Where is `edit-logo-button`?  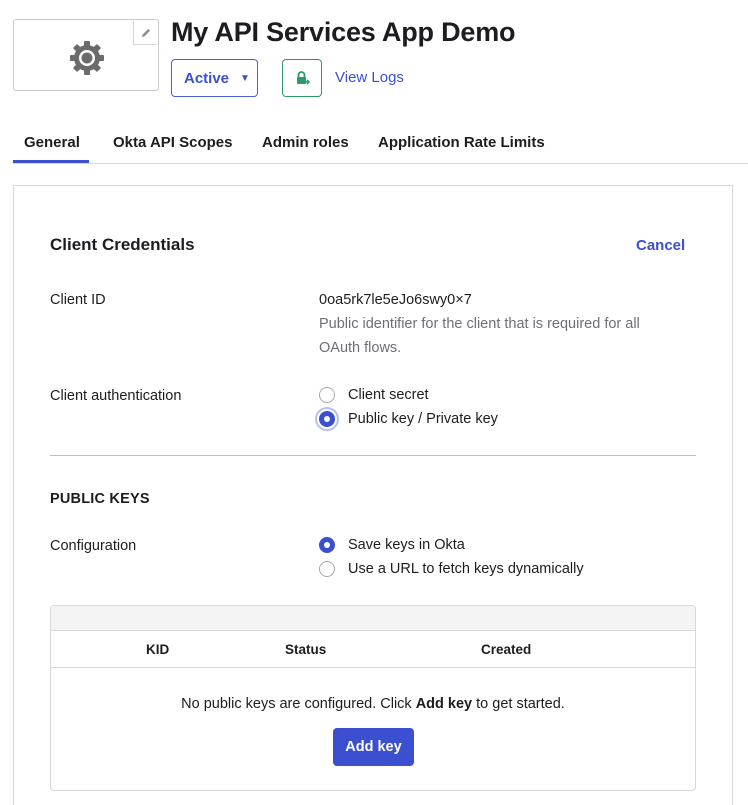 edit-logo-button is located at coordinates (145, 33).